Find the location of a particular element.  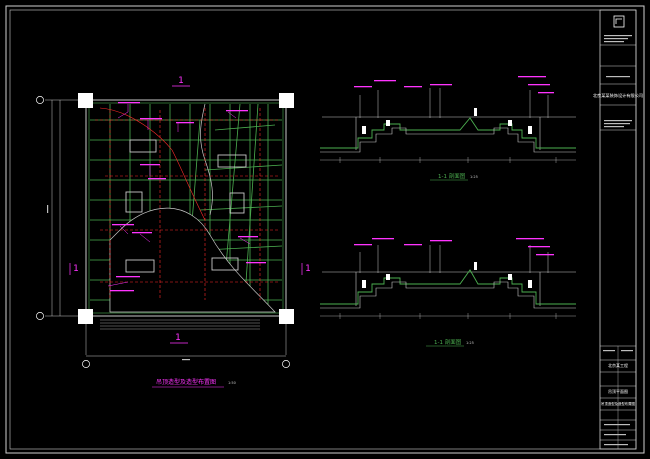

section-mark-top: 1 is located at coordinates (181, 81).